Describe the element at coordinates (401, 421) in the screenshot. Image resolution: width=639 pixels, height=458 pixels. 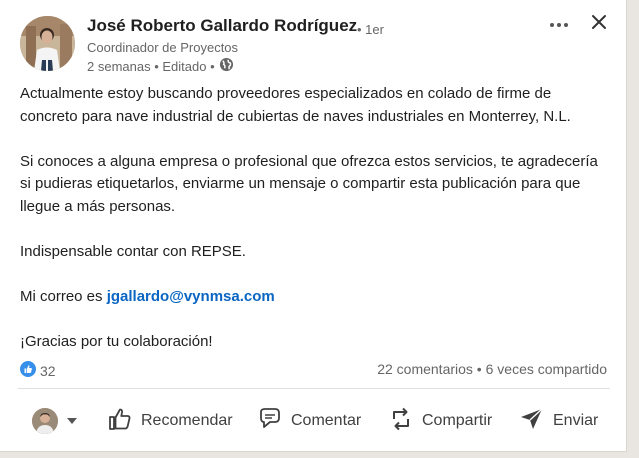
I see `repost-icon` at that location.